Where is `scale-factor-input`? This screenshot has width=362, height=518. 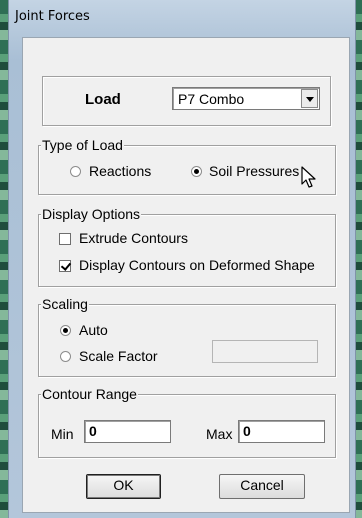
scale-factor-input is located at coordinates (265, 351).